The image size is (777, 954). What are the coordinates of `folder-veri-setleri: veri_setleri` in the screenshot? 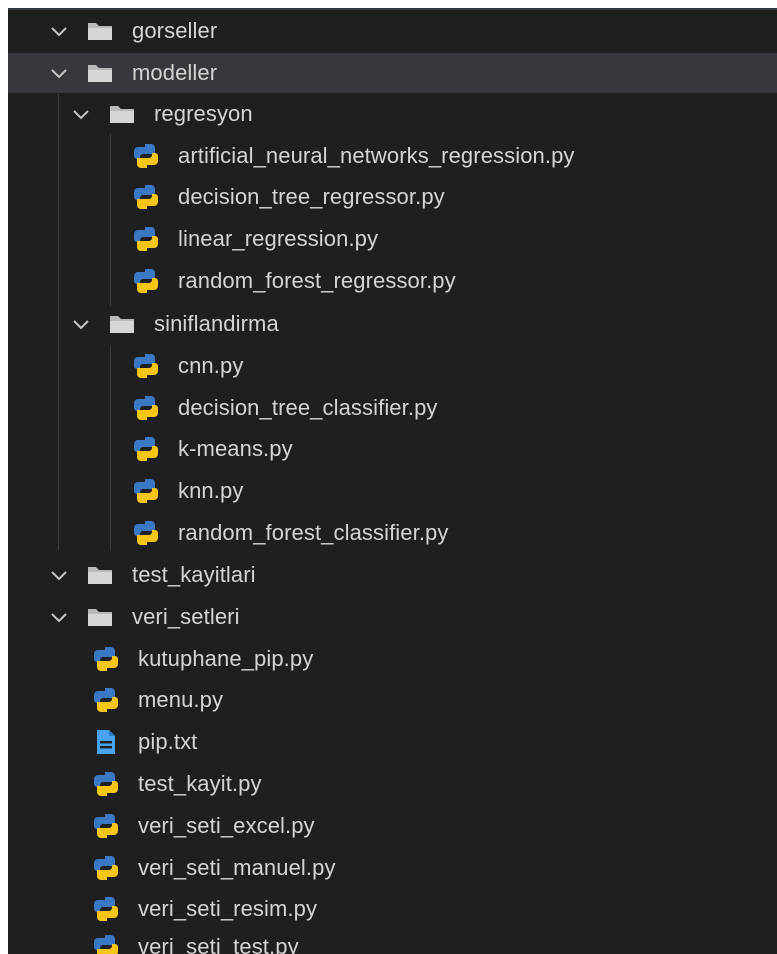 It's located at (392, 617).